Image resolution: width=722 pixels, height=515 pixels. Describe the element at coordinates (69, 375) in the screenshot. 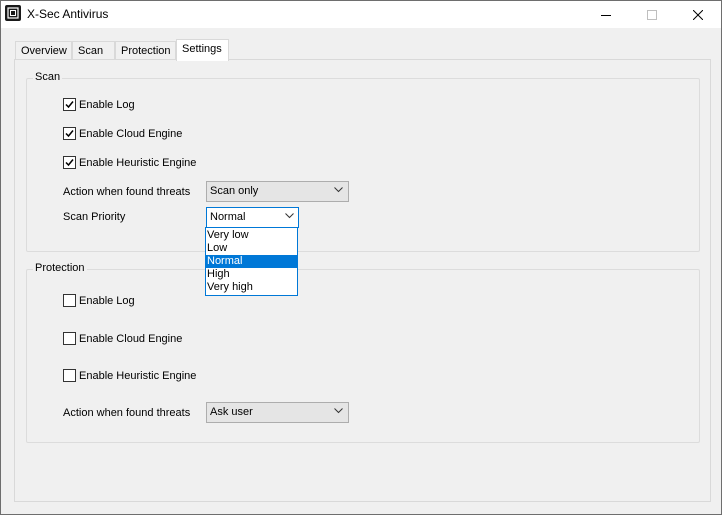

I see `protection-enable-heuristic-checkbox` at that location.